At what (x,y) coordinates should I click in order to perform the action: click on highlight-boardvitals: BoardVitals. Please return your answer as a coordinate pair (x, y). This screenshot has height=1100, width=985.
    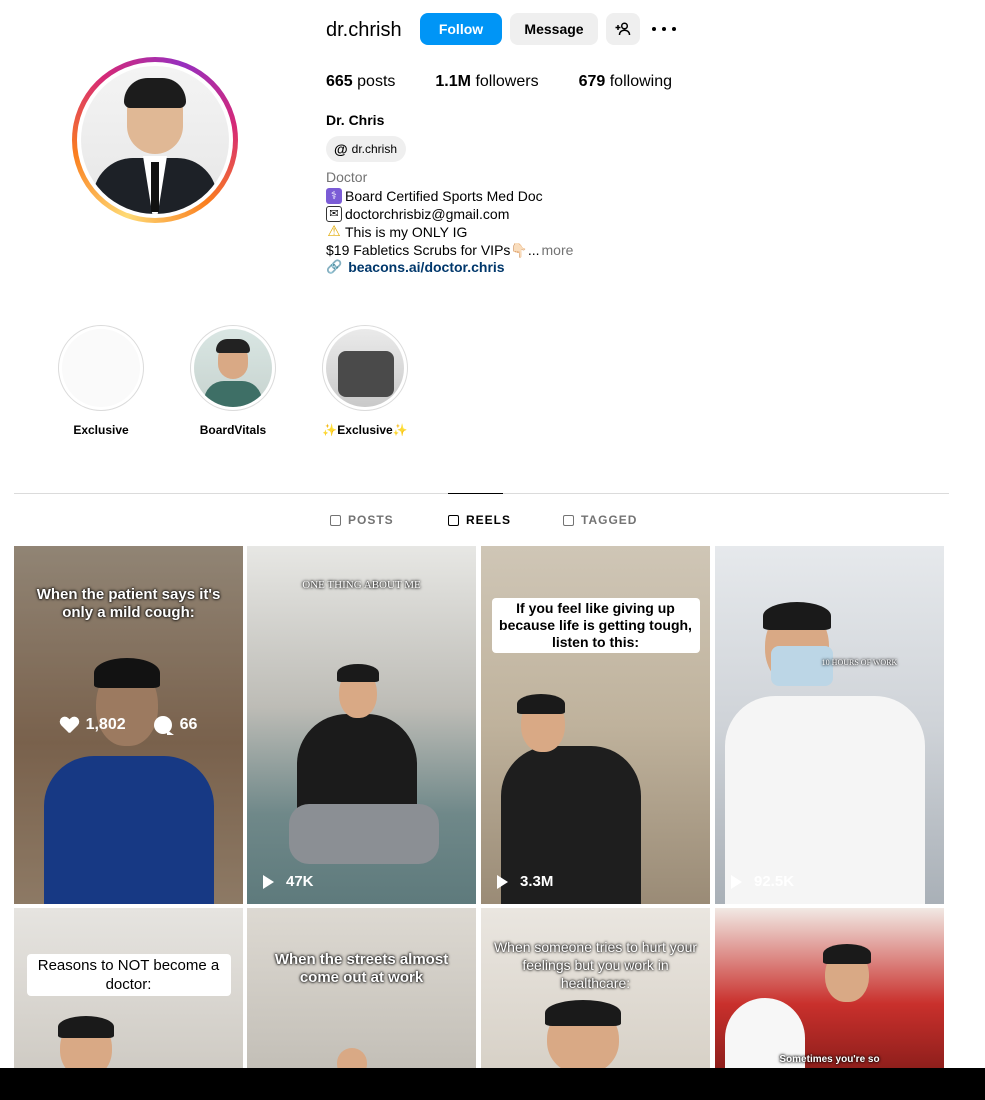
    Looking at the image, I should click on (233, 381).